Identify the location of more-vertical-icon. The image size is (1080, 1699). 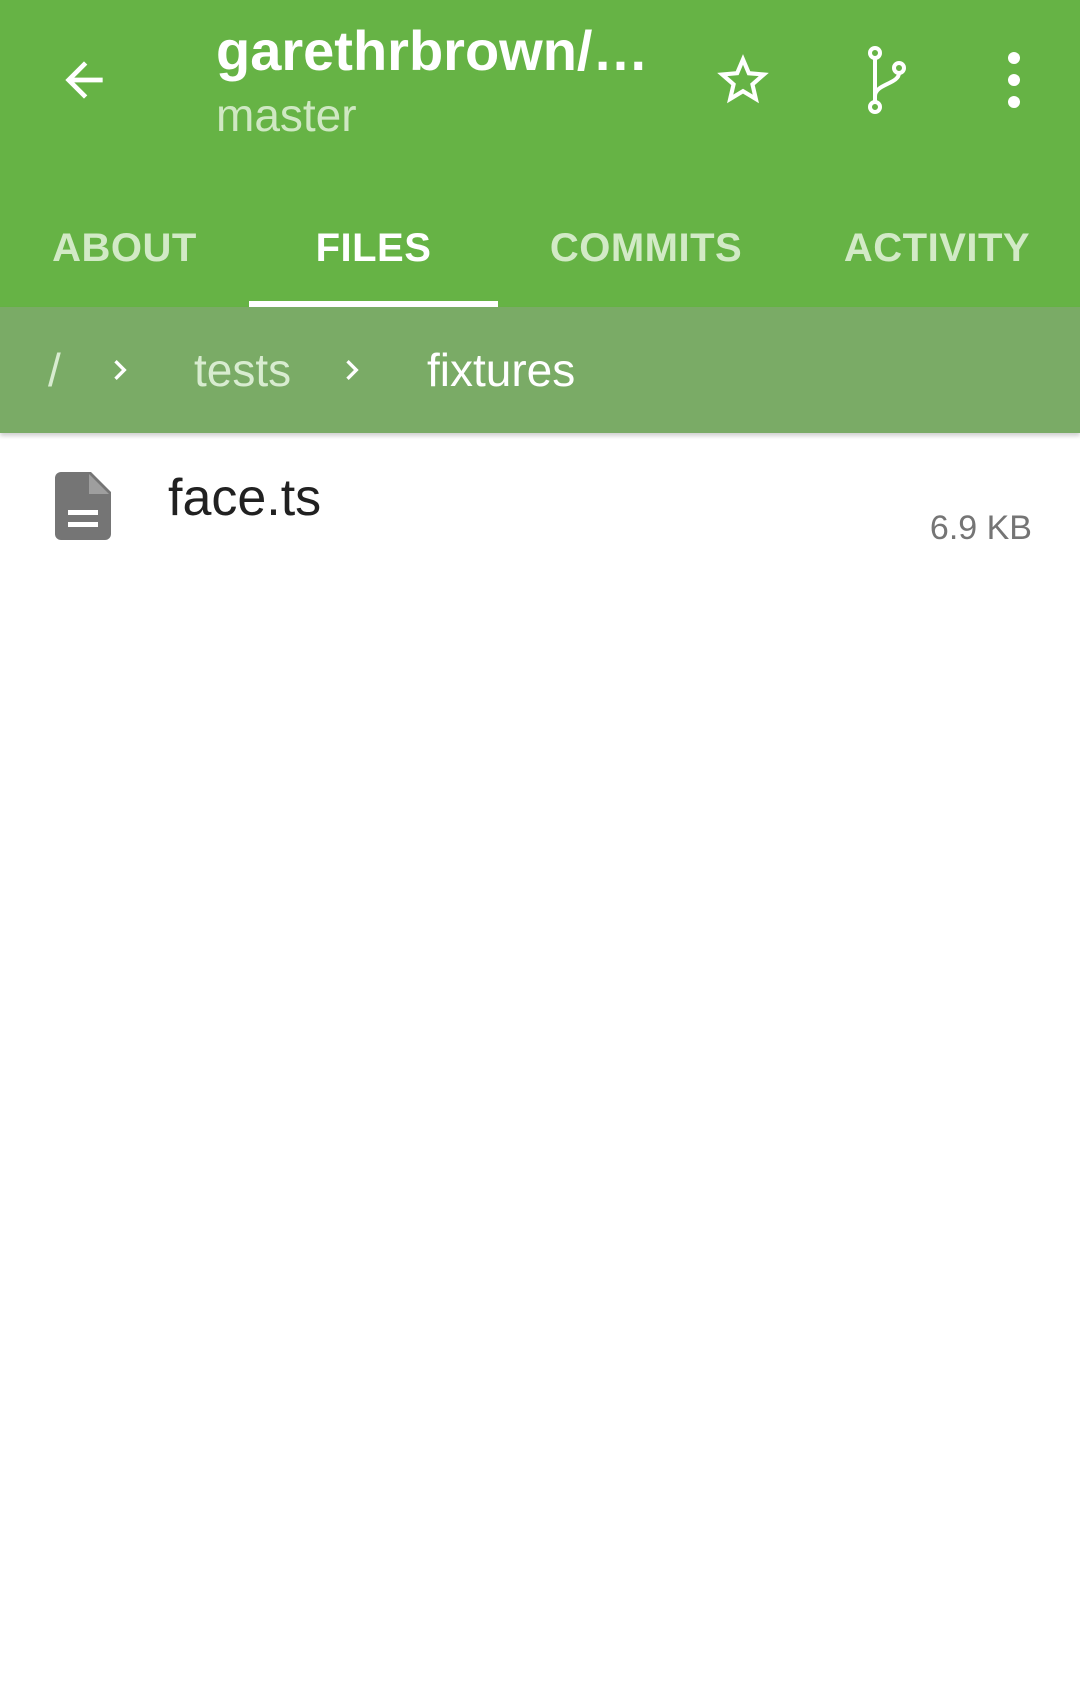
(1014, 80).